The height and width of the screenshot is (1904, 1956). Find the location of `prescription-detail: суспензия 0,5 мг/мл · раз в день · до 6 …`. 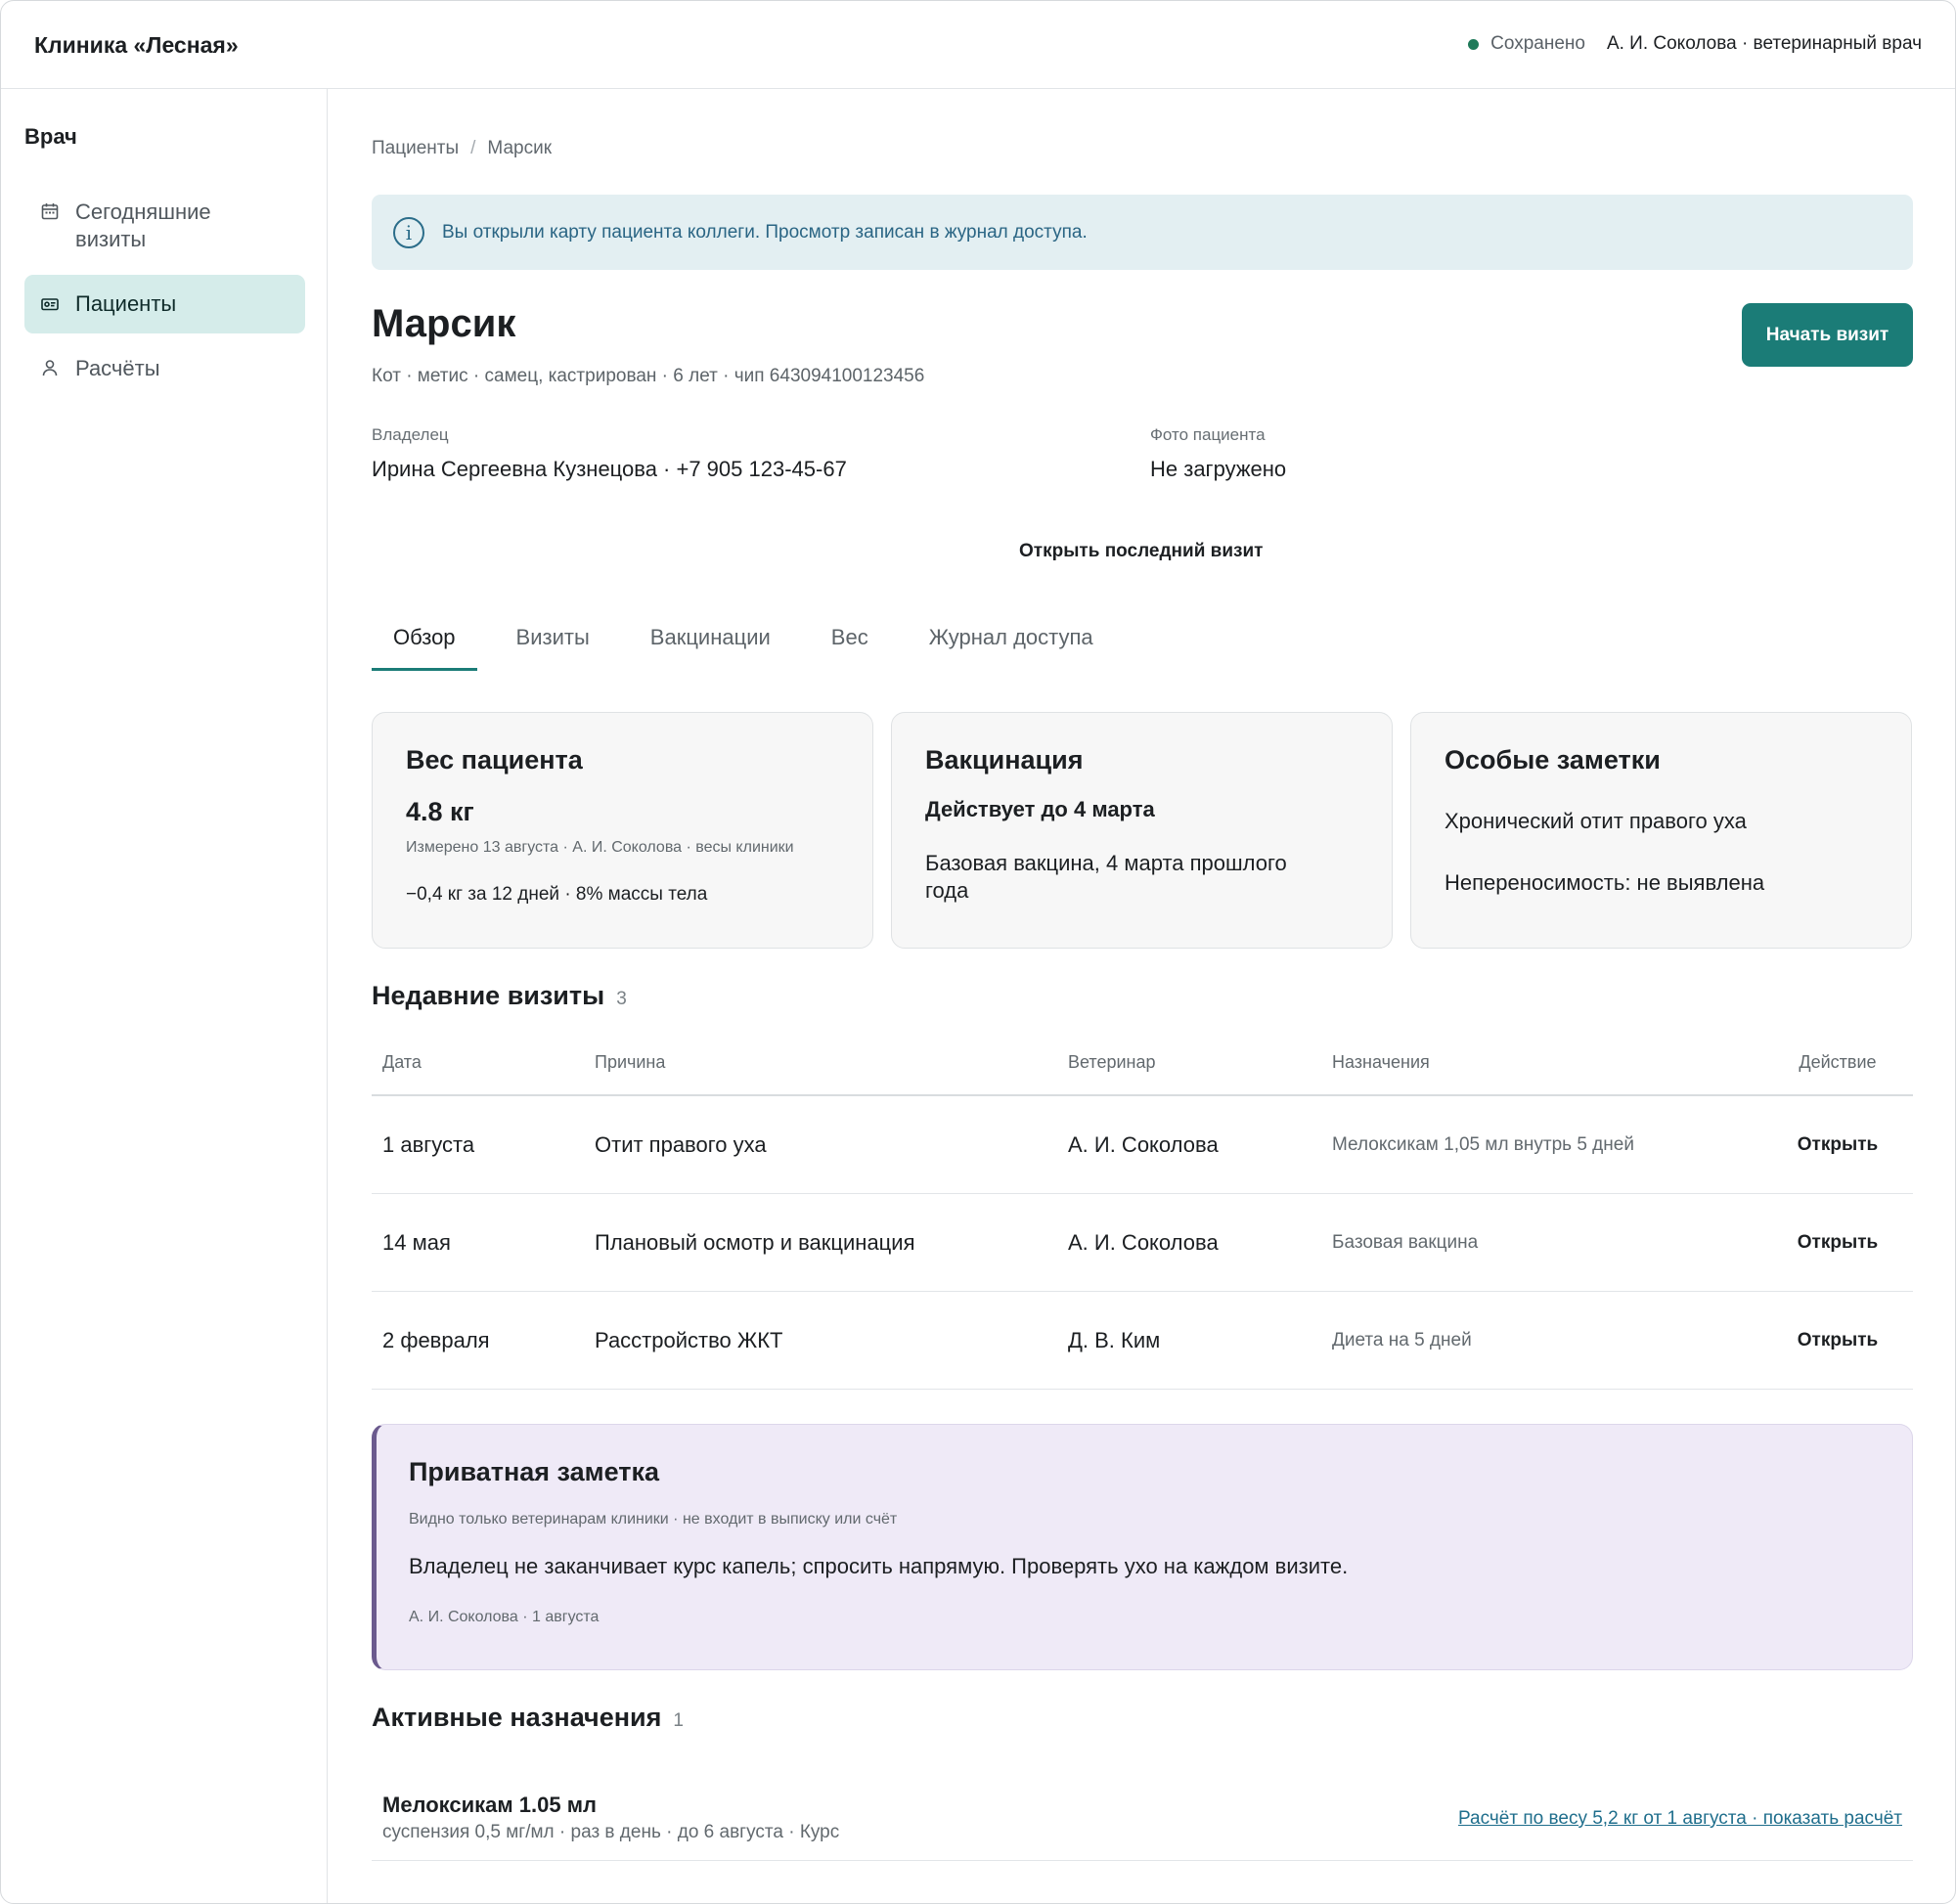

prescription-detail: суспензия 0,5 мг/мл · раз в день · до 6 … is located at coordinates (611, 1832).